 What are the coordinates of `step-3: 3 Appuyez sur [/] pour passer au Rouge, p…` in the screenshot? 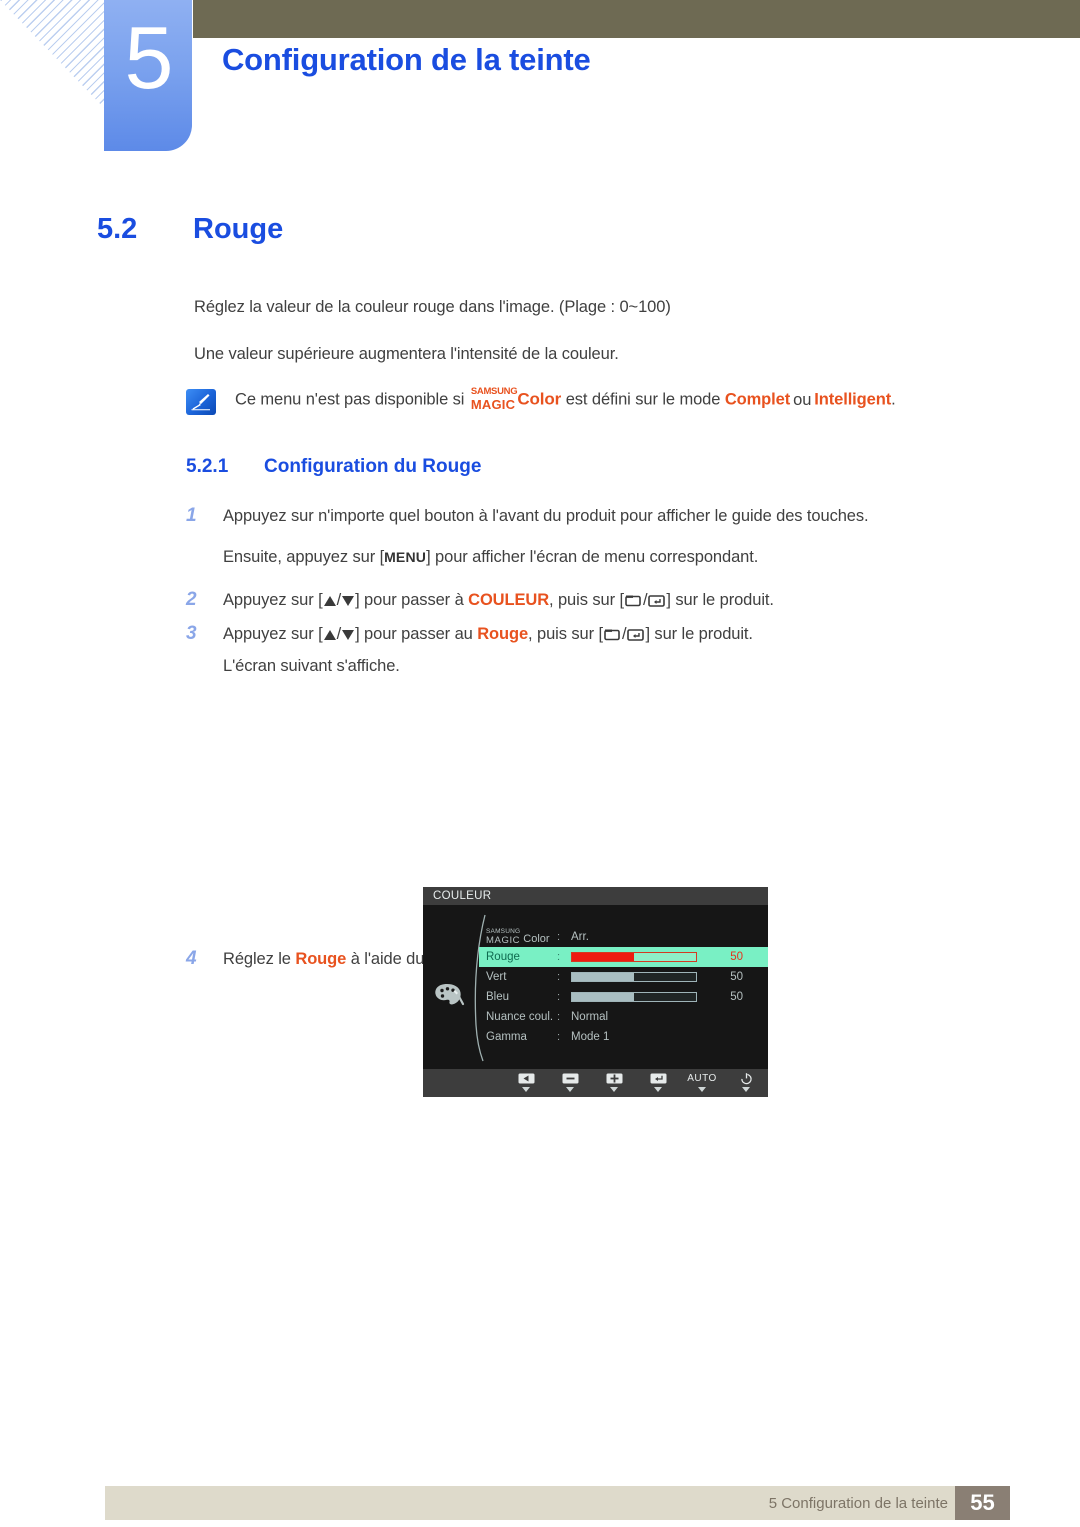 It's located at (469, 634).